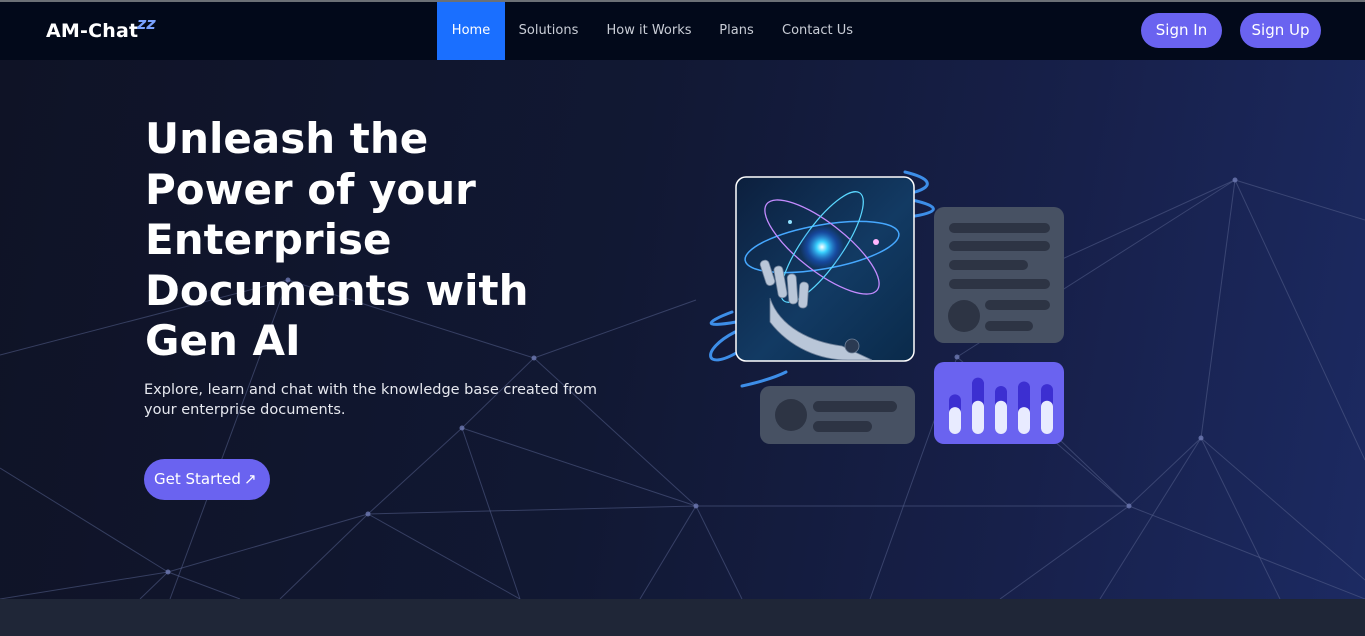  I want to click on nav-link-home: Home, so click(471, 31).